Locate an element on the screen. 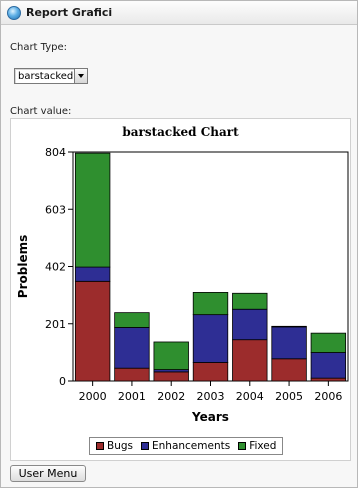 Image resolution: width=360 pixels, height=490 pixels. x-tick-label: 2000 is located at coordinates (93, 396).